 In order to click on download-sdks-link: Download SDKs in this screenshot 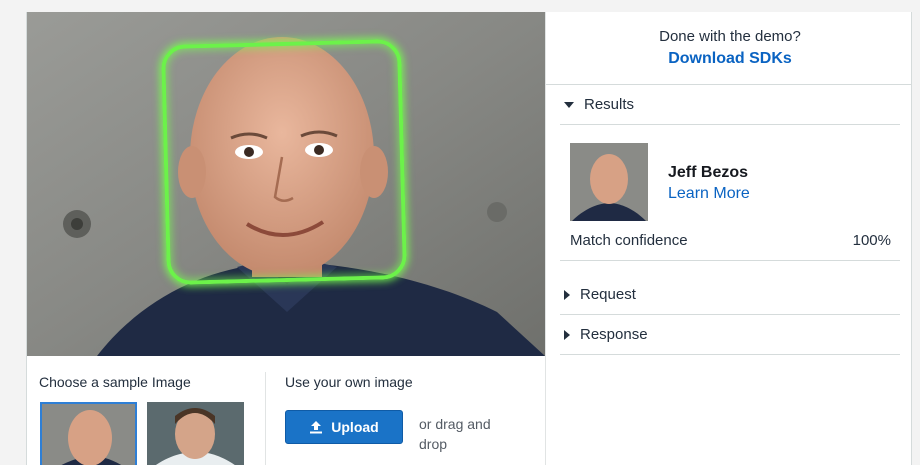, I will do `click(728, 59)`.